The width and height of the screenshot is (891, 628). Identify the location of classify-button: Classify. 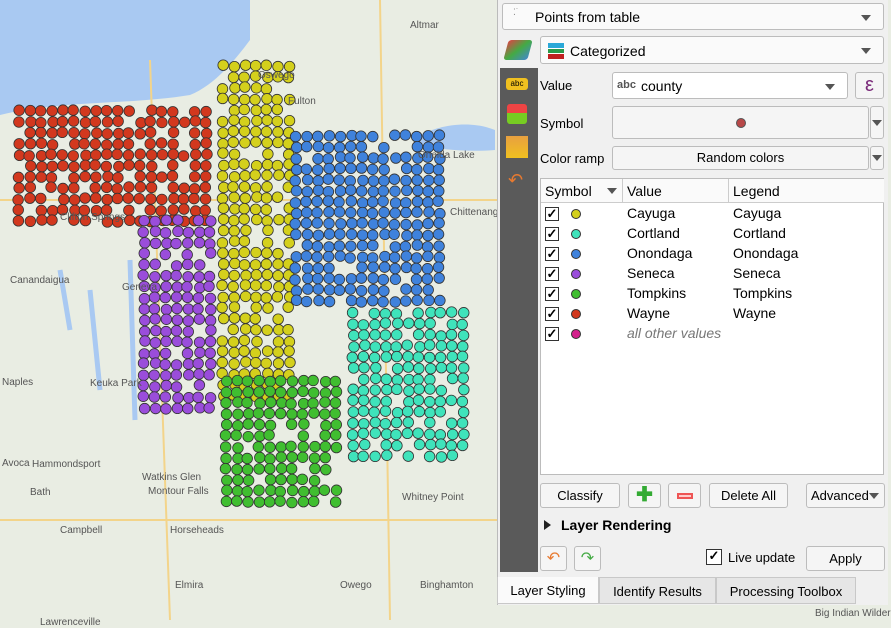
(580, 495).